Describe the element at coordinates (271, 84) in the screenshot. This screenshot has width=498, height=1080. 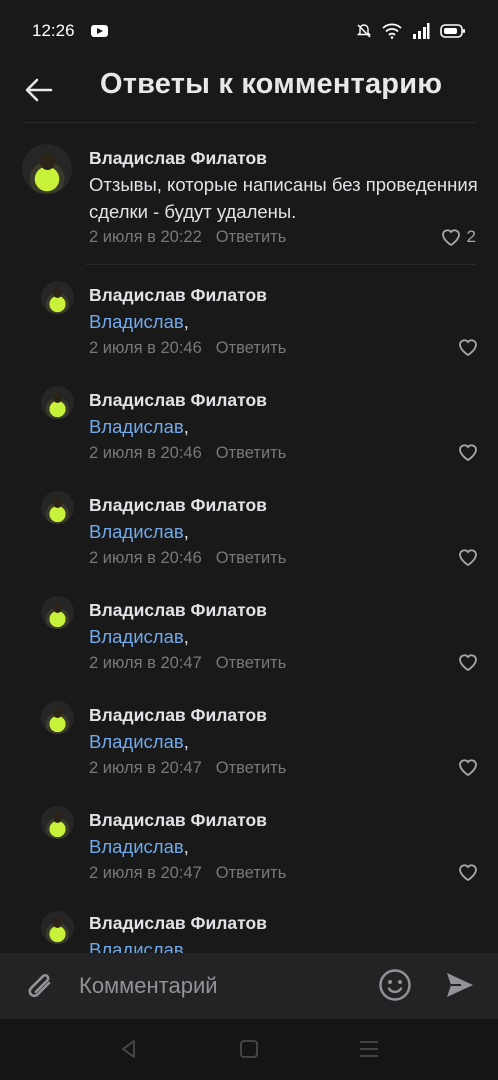
I see `page-title: Ответы к комментарию` at that location.